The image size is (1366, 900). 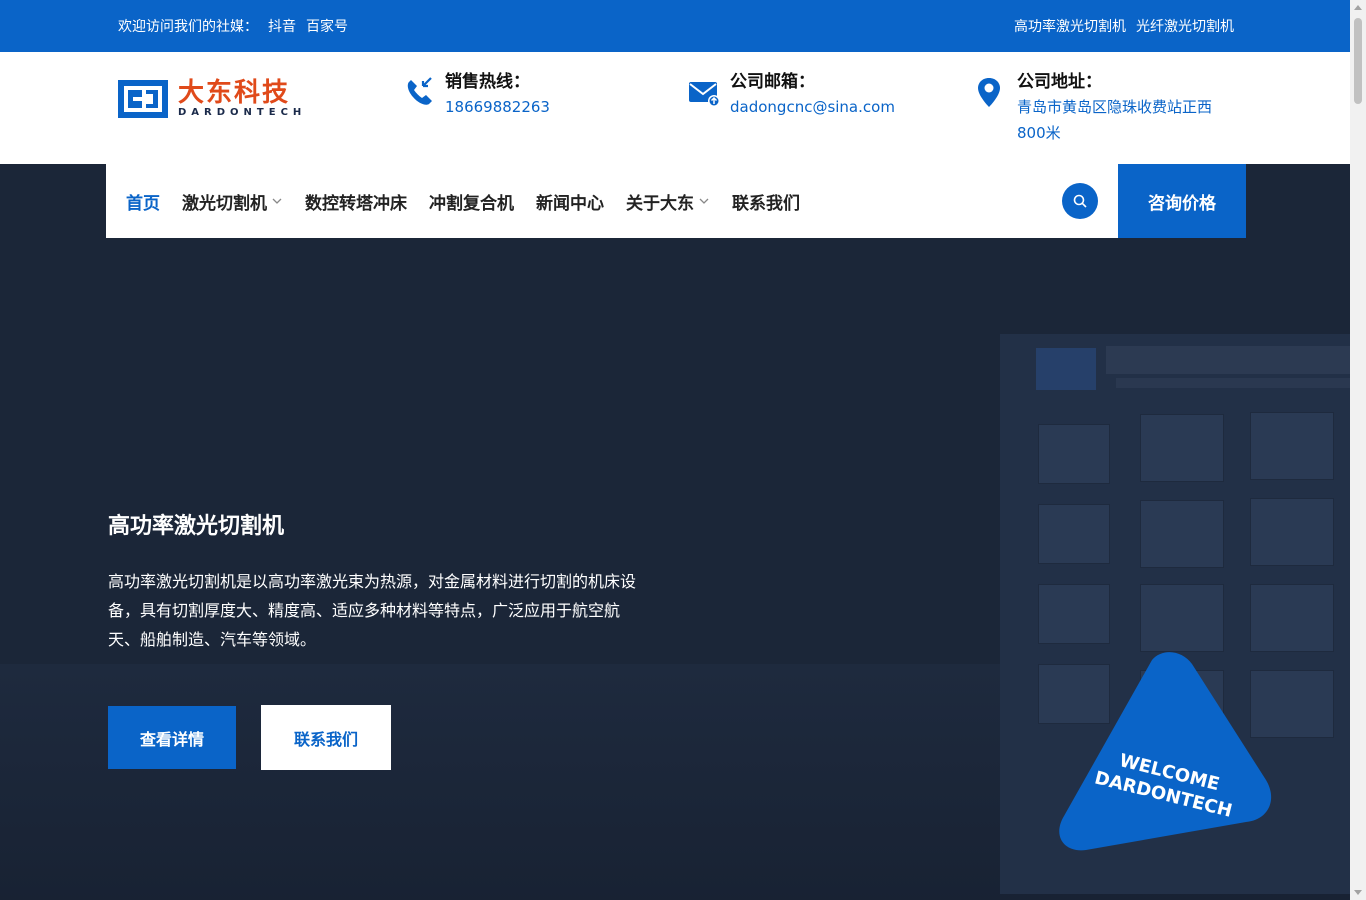 What do you see at coordinates (242, 112) in the screenshot?
I see `logo-en-text: DARDONTECH` at bounding box center [242, 112].